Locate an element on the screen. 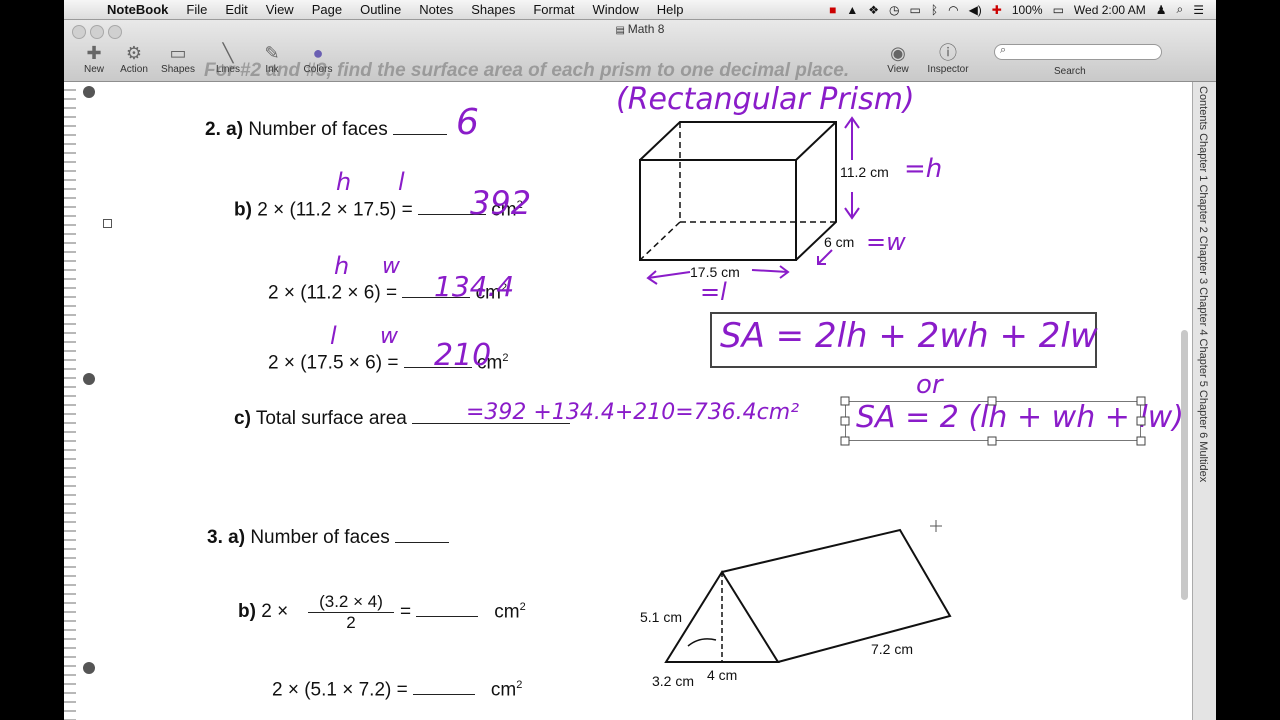  prism2-angle-arrow is located at coordinates (702, 642).